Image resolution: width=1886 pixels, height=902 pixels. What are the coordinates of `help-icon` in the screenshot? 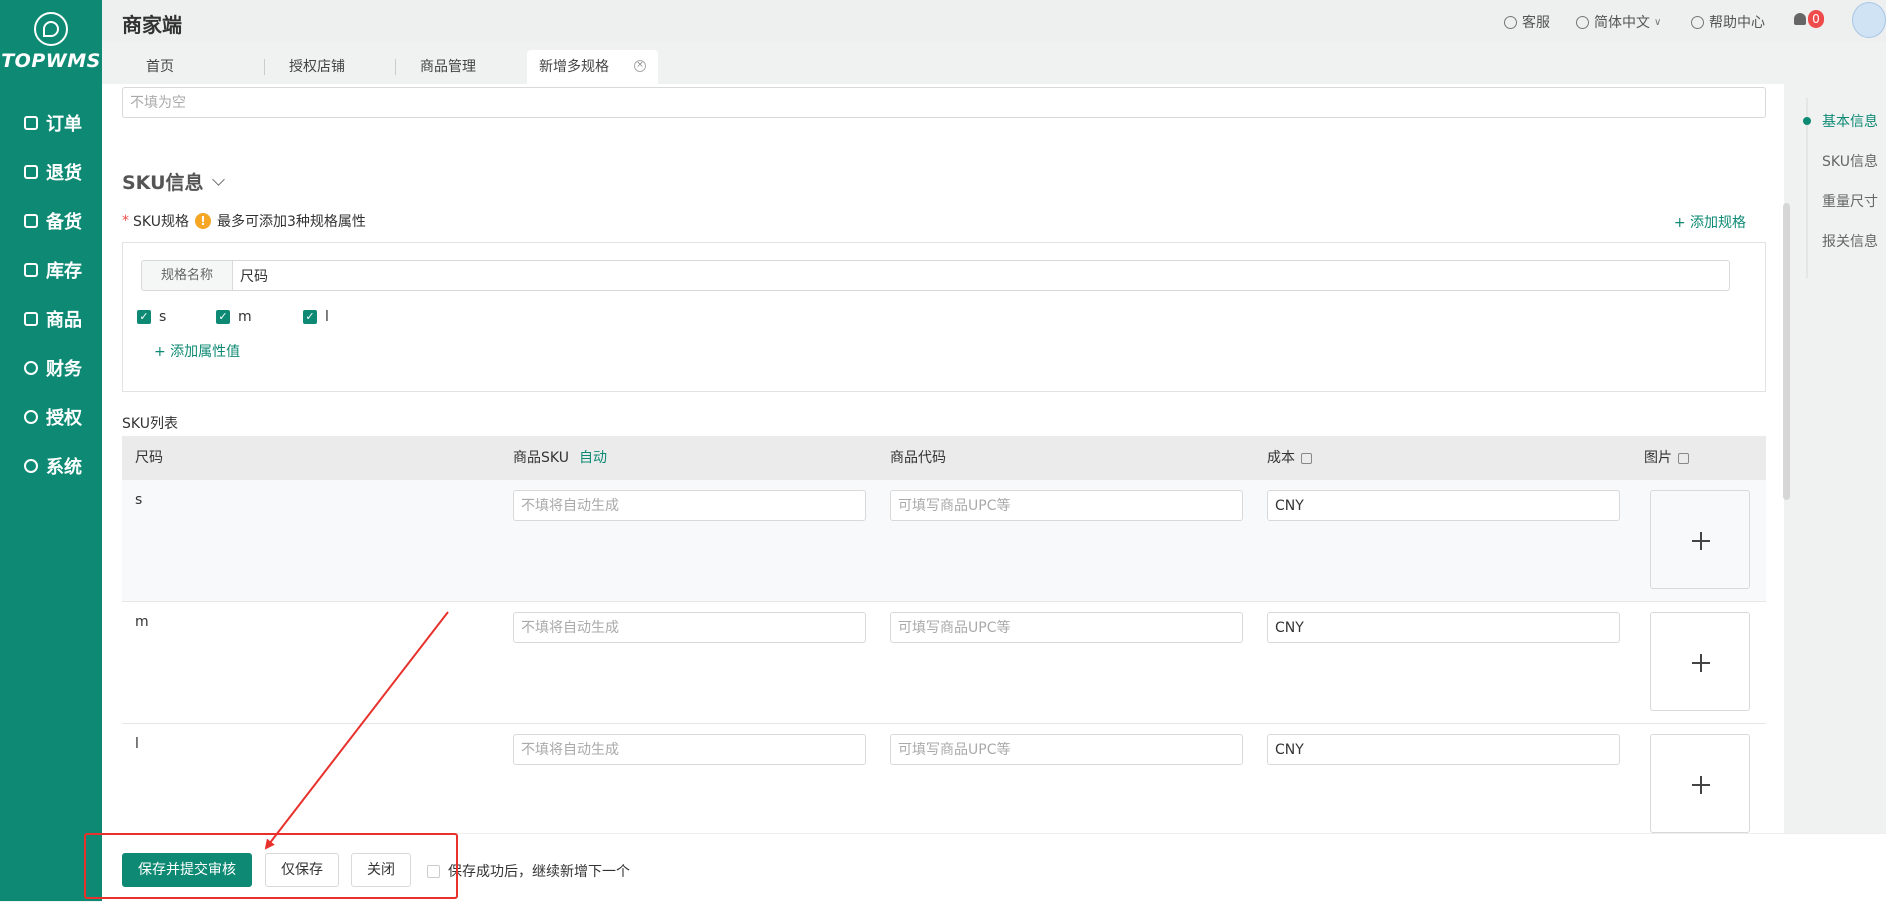 It's located at (1697, 22).